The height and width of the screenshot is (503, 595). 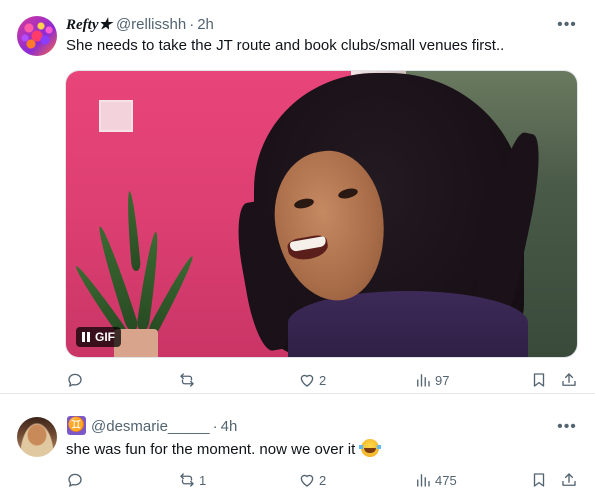 I want to click on timestamp: 4h, so click(x=229, y=426).